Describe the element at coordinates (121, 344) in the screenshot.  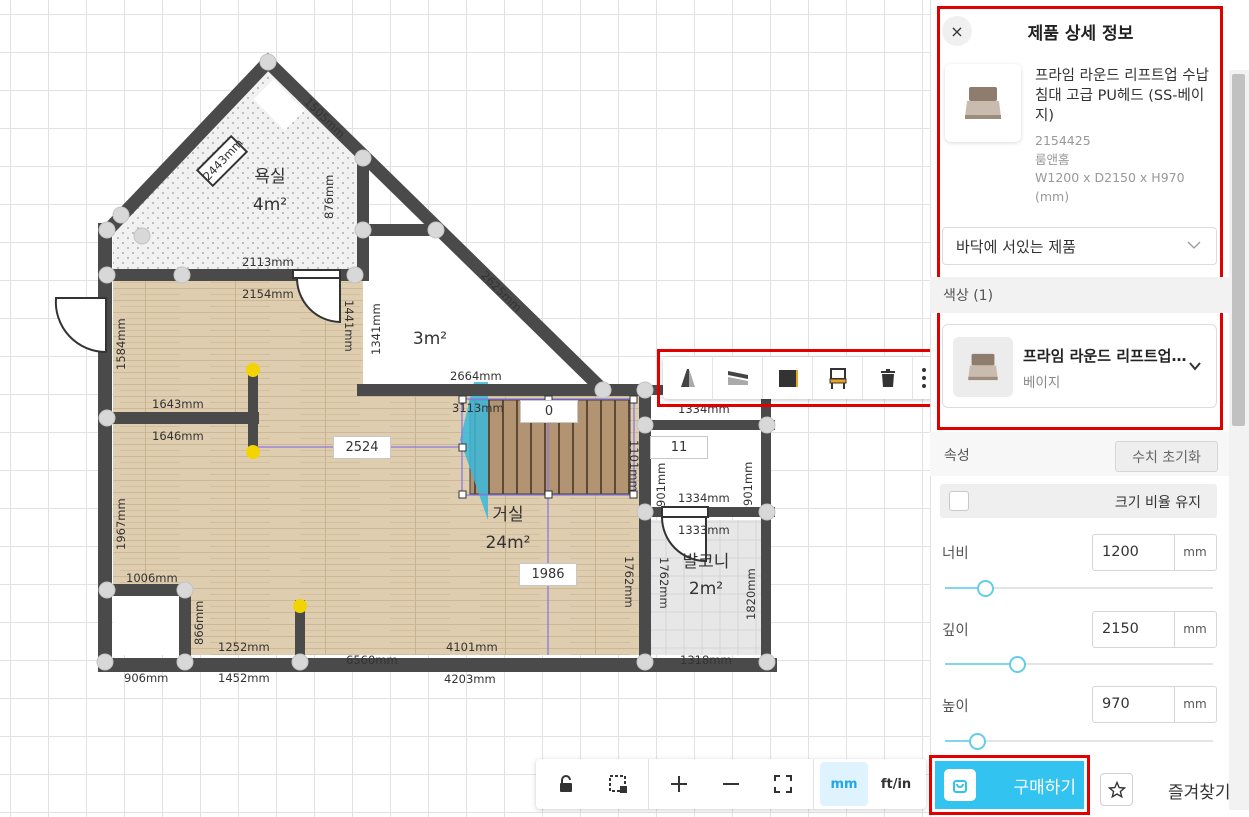
I see `dim-label: 1584mm` at that location.